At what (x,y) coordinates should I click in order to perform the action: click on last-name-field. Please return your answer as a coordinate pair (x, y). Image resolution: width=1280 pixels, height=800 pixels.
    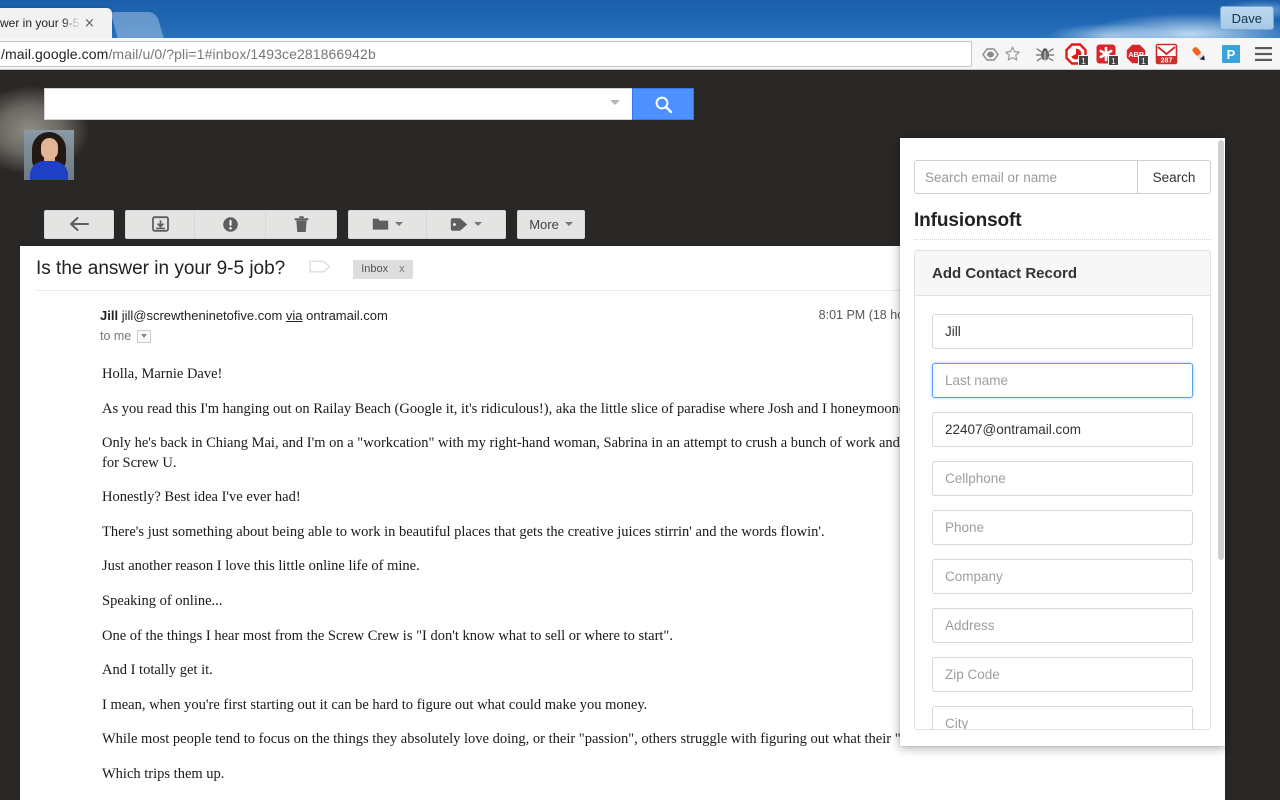
    Looking at the image, I should click on (1062, 380).